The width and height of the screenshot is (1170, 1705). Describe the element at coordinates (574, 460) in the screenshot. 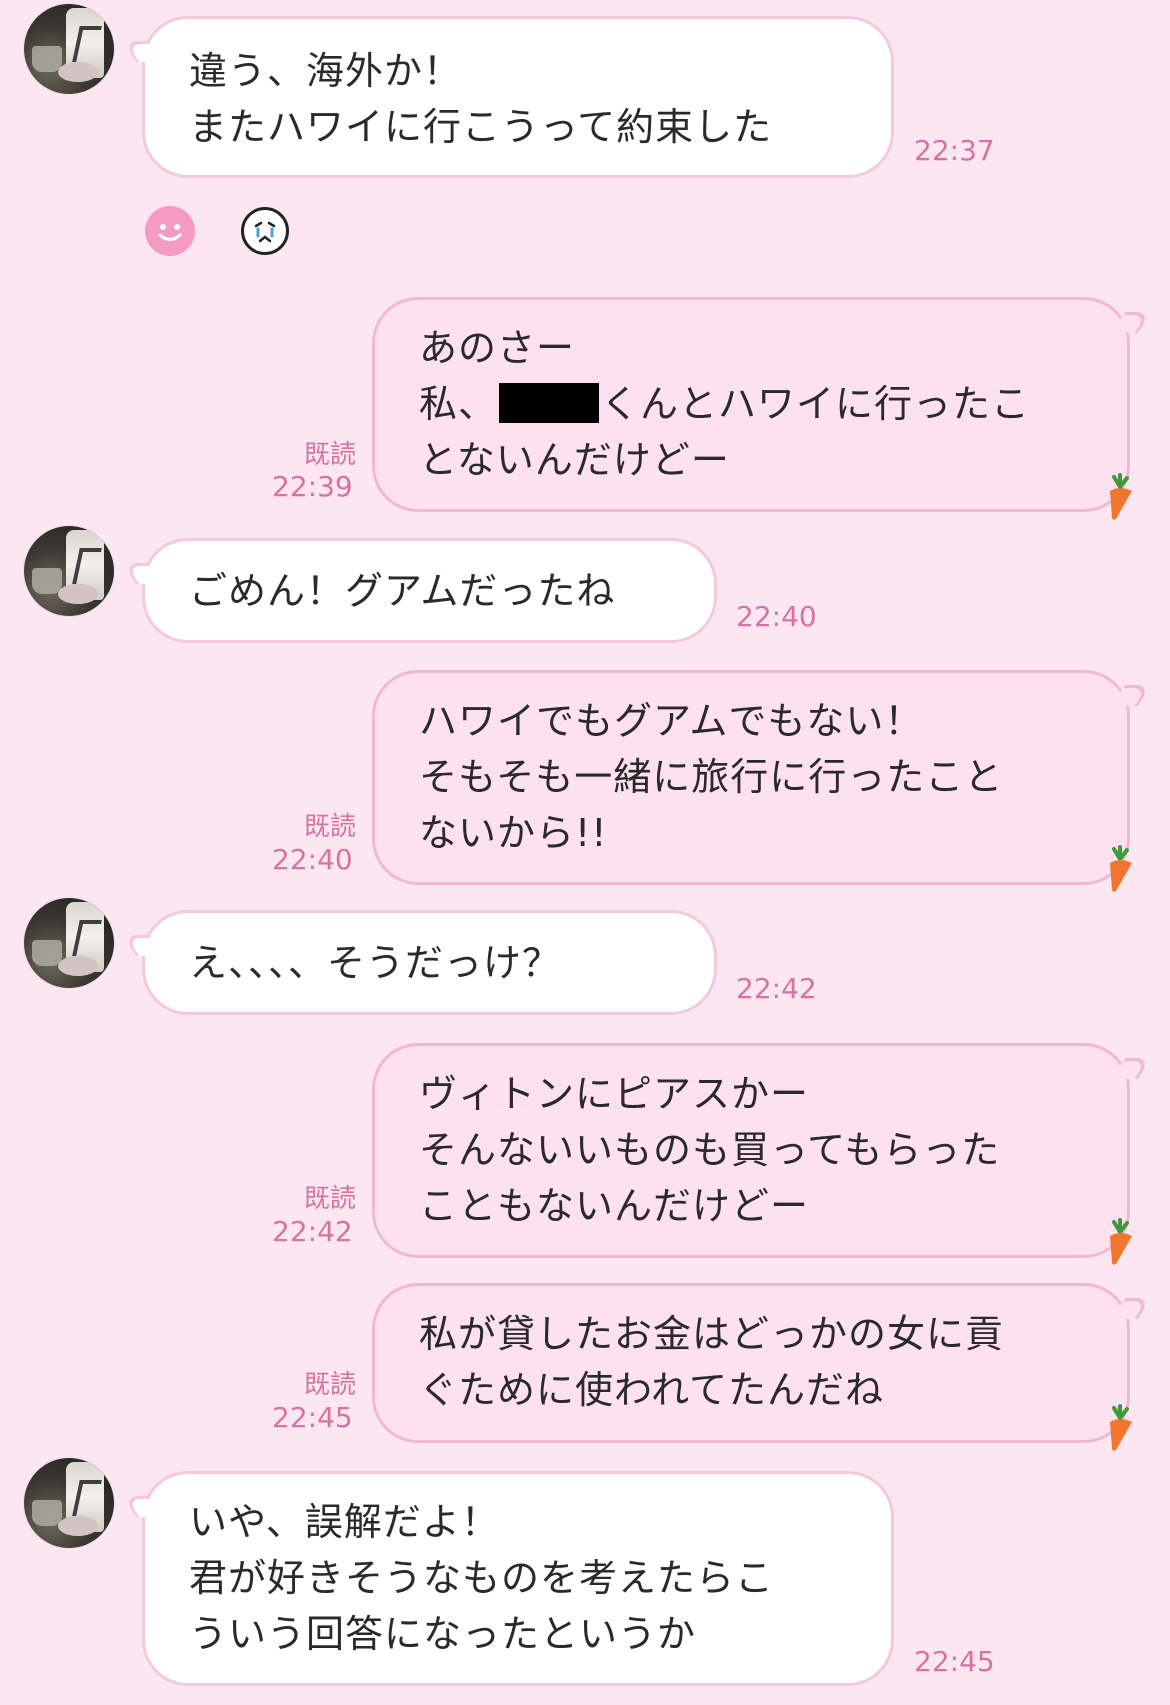

I see `message-text: とないんだけどー` at that location.